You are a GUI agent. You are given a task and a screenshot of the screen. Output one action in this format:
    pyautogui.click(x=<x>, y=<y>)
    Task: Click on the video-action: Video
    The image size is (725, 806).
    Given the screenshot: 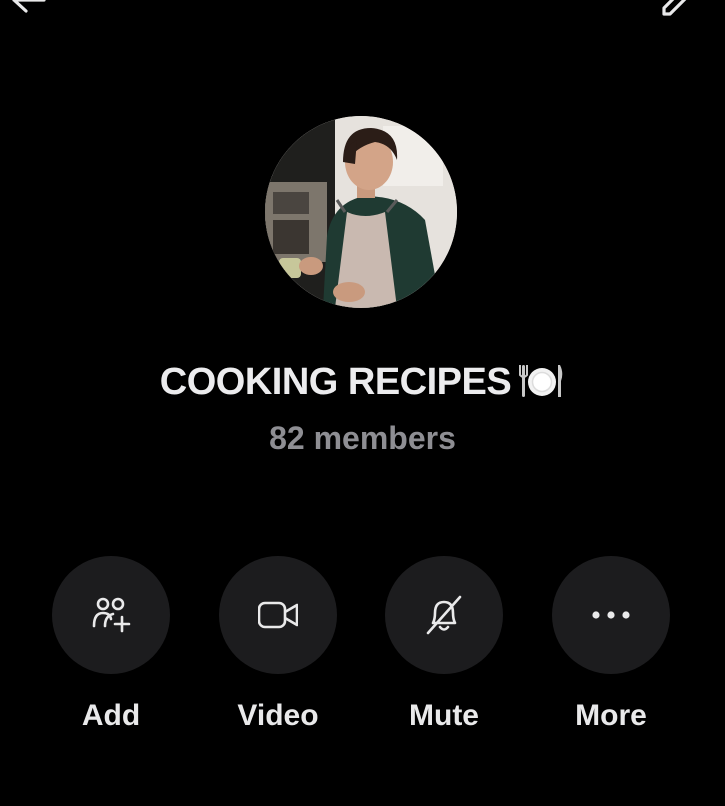 What is the action you would take?
    pyautogui.click(x=278, y=646)
    